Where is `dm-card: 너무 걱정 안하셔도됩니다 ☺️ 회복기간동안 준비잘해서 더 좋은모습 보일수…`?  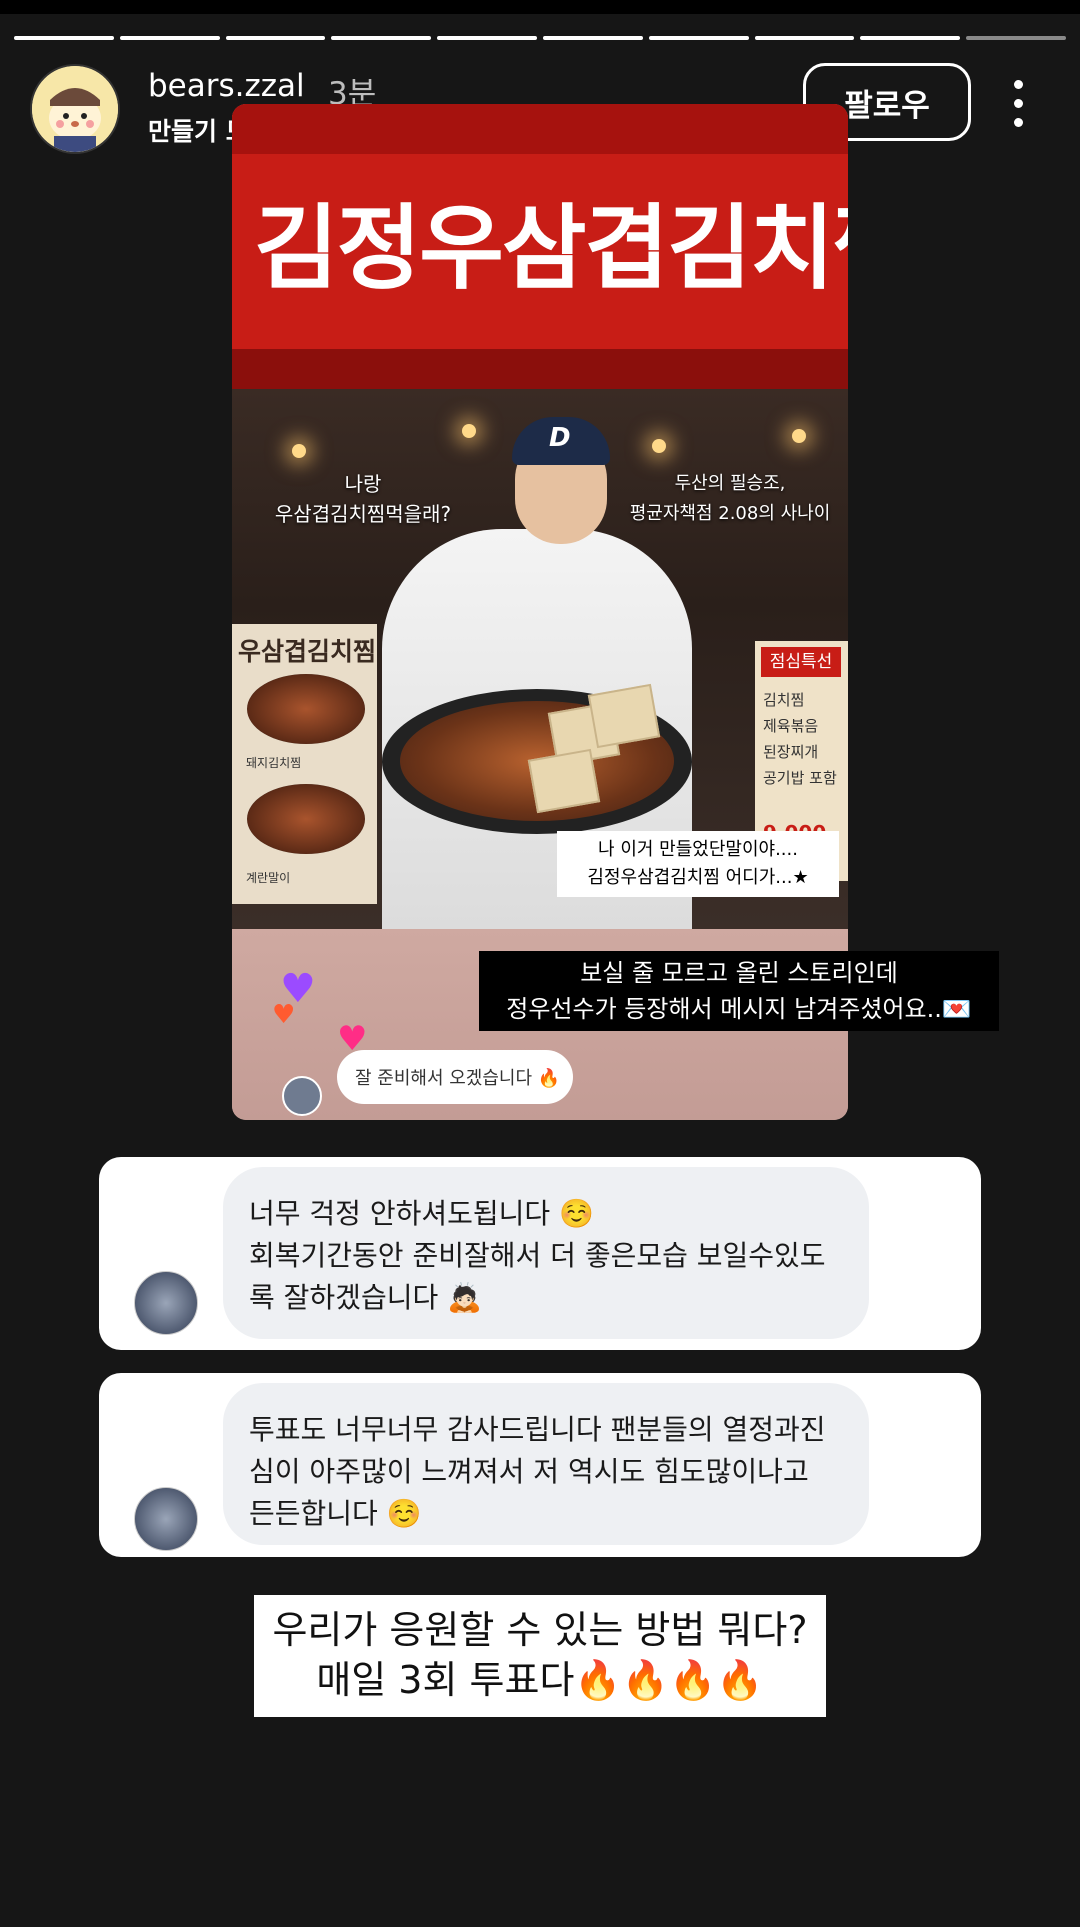
dm-card: 너무 걱정 안하셔도됩니다 ☺️ 회복기간동안 준비잘해서 더 좋은모습 보일수… is located at coordinates (540, 1253).